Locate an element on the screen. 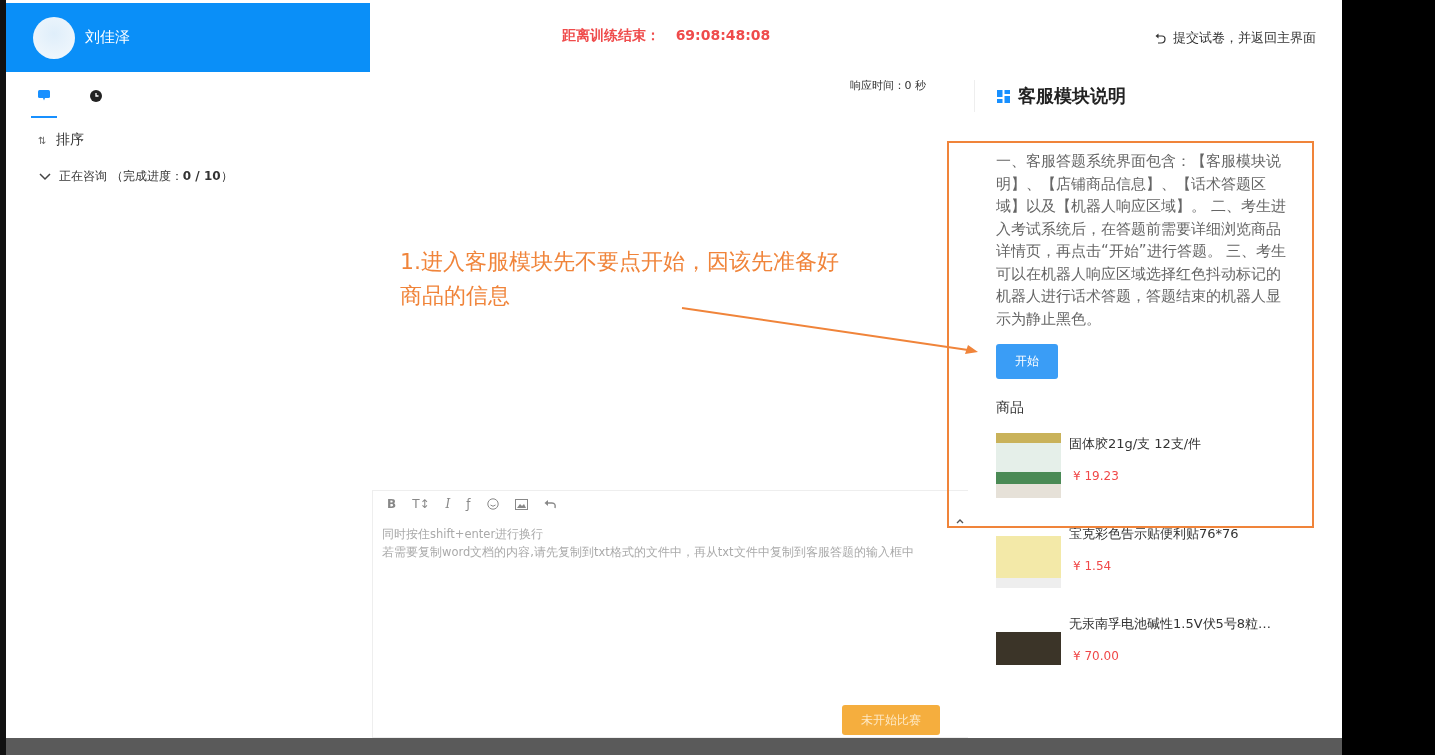 This screenshot has width=1435, height=755. placeholder-text: 同时按住shift+enter进行换行 is located at coordinates (463, 534).